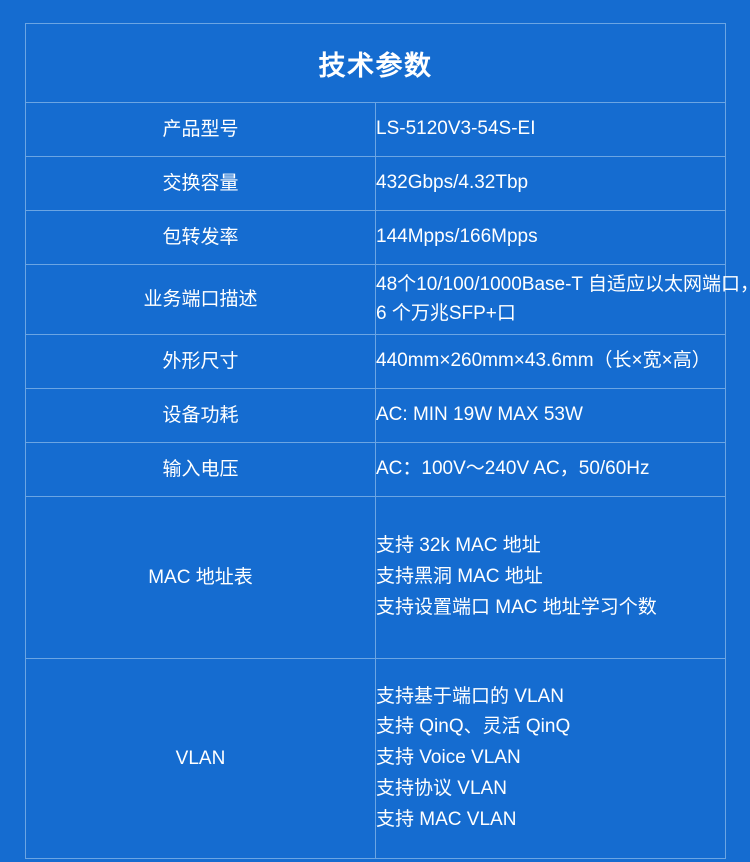 The width and height of the screenshot is (750, 862). I want to click on spec-value-line: 48个10/100/1000Base-T 自适应以太网端口，, so click(563, 284).